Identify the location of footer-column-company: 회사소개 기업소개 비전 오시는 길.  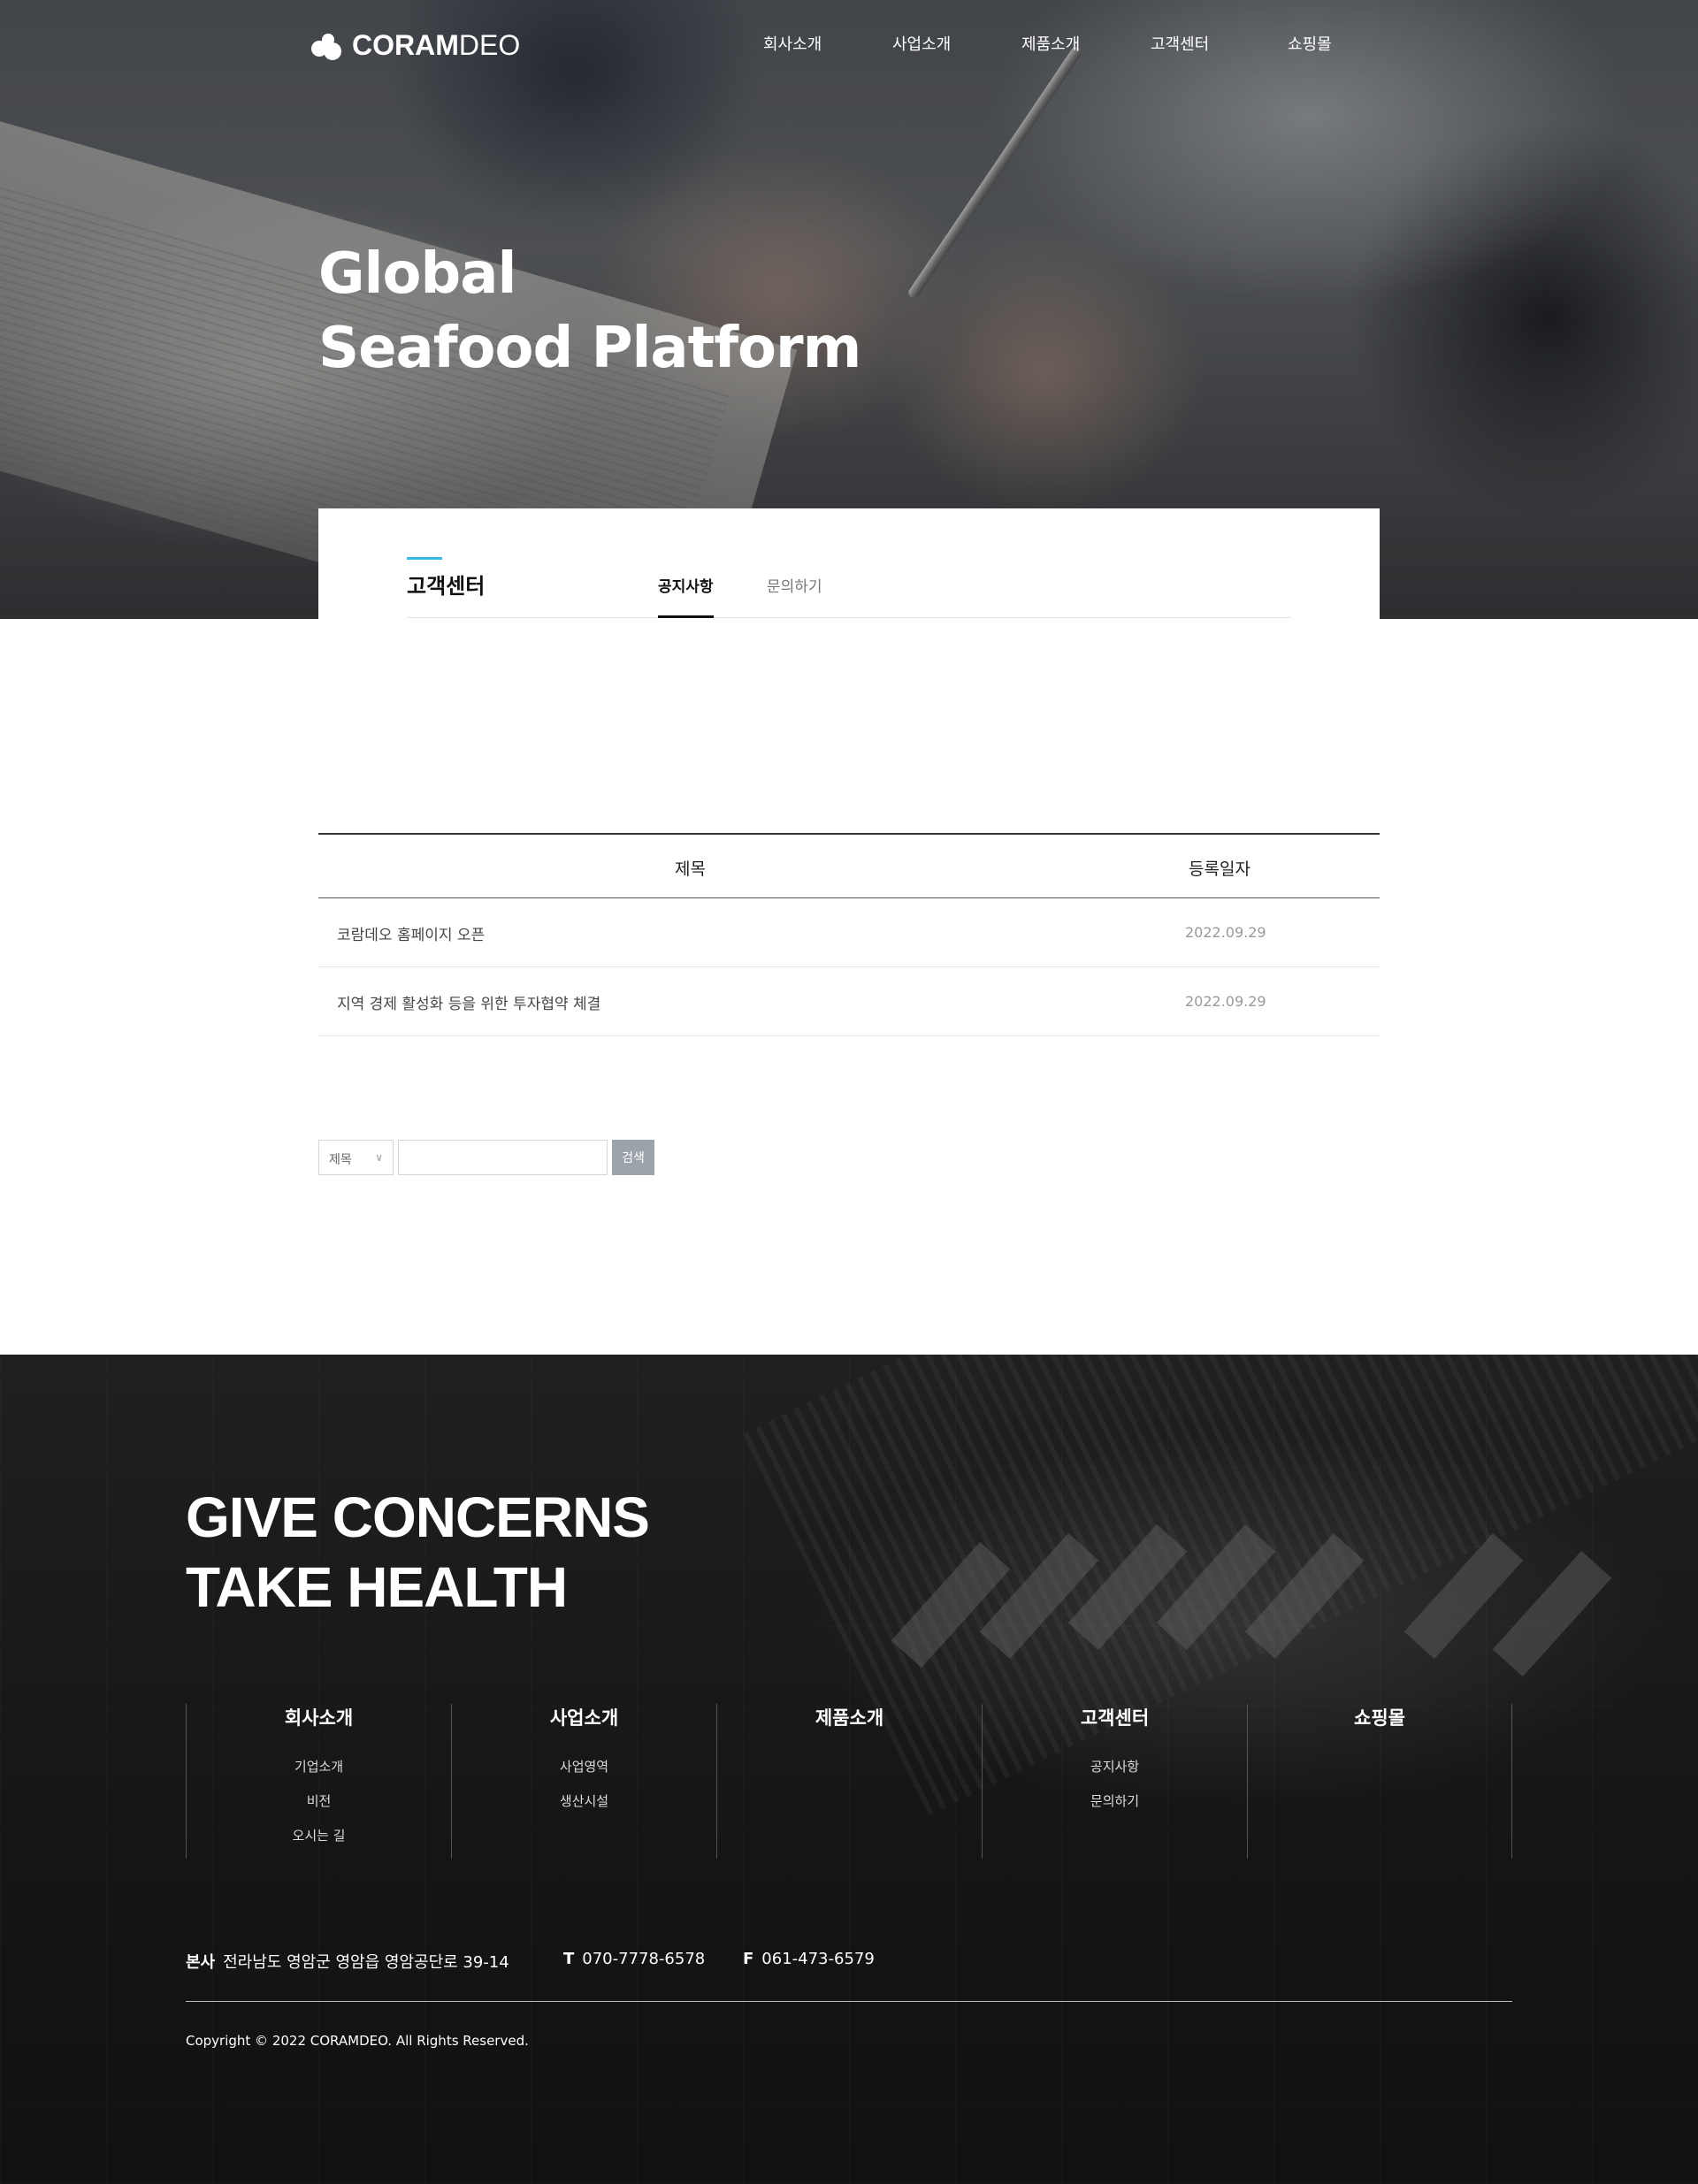
(318, 1781).